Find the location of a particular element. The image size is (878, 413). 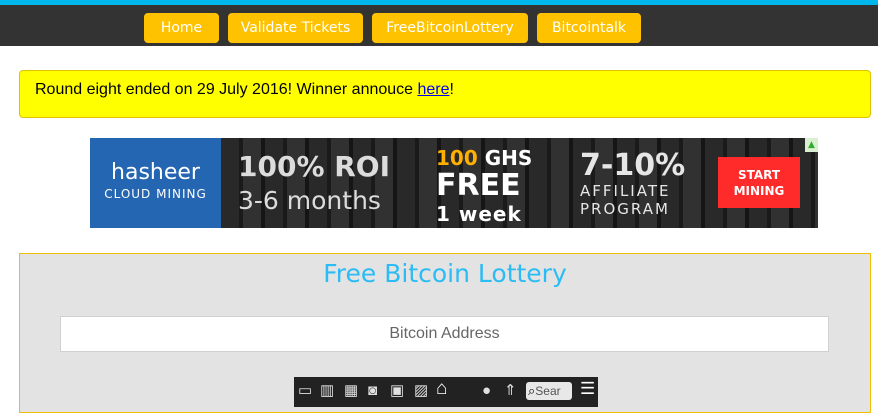

ad-months: 3-6 months is located at coordinates (309, 200).